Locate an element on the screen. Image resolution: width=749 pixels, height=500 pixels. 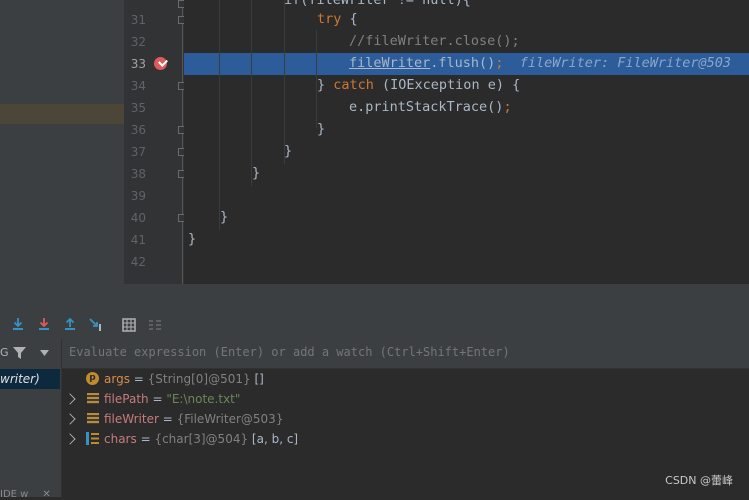
code-line-40: } is located at coordinates (224, 217).